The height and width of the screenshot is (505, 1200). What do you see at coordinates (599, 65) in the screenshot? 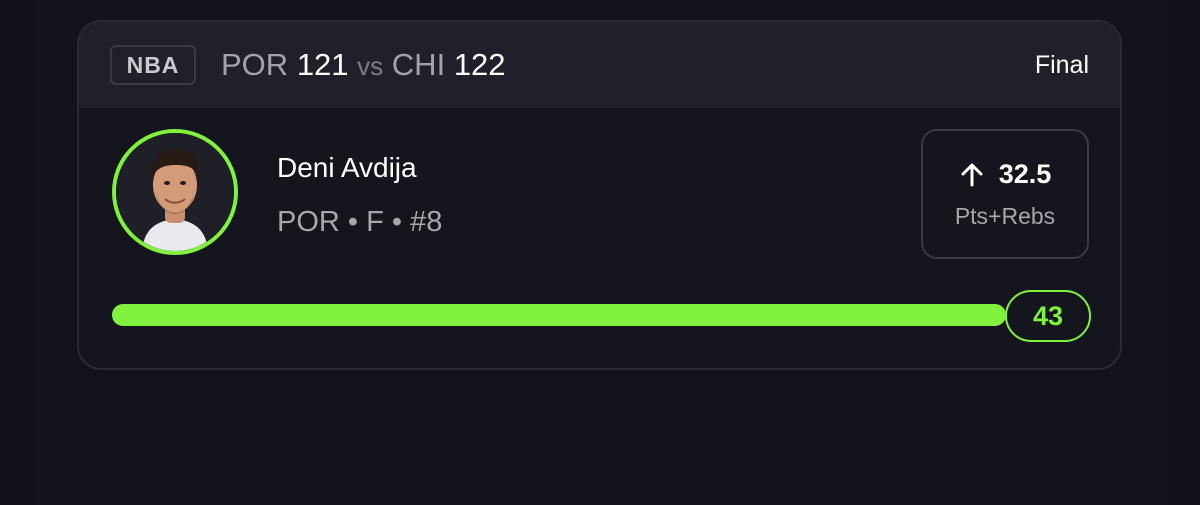
I see `game-header: NBA POR 121 vs CHI 122 Final` at bounding box center [599, 65].